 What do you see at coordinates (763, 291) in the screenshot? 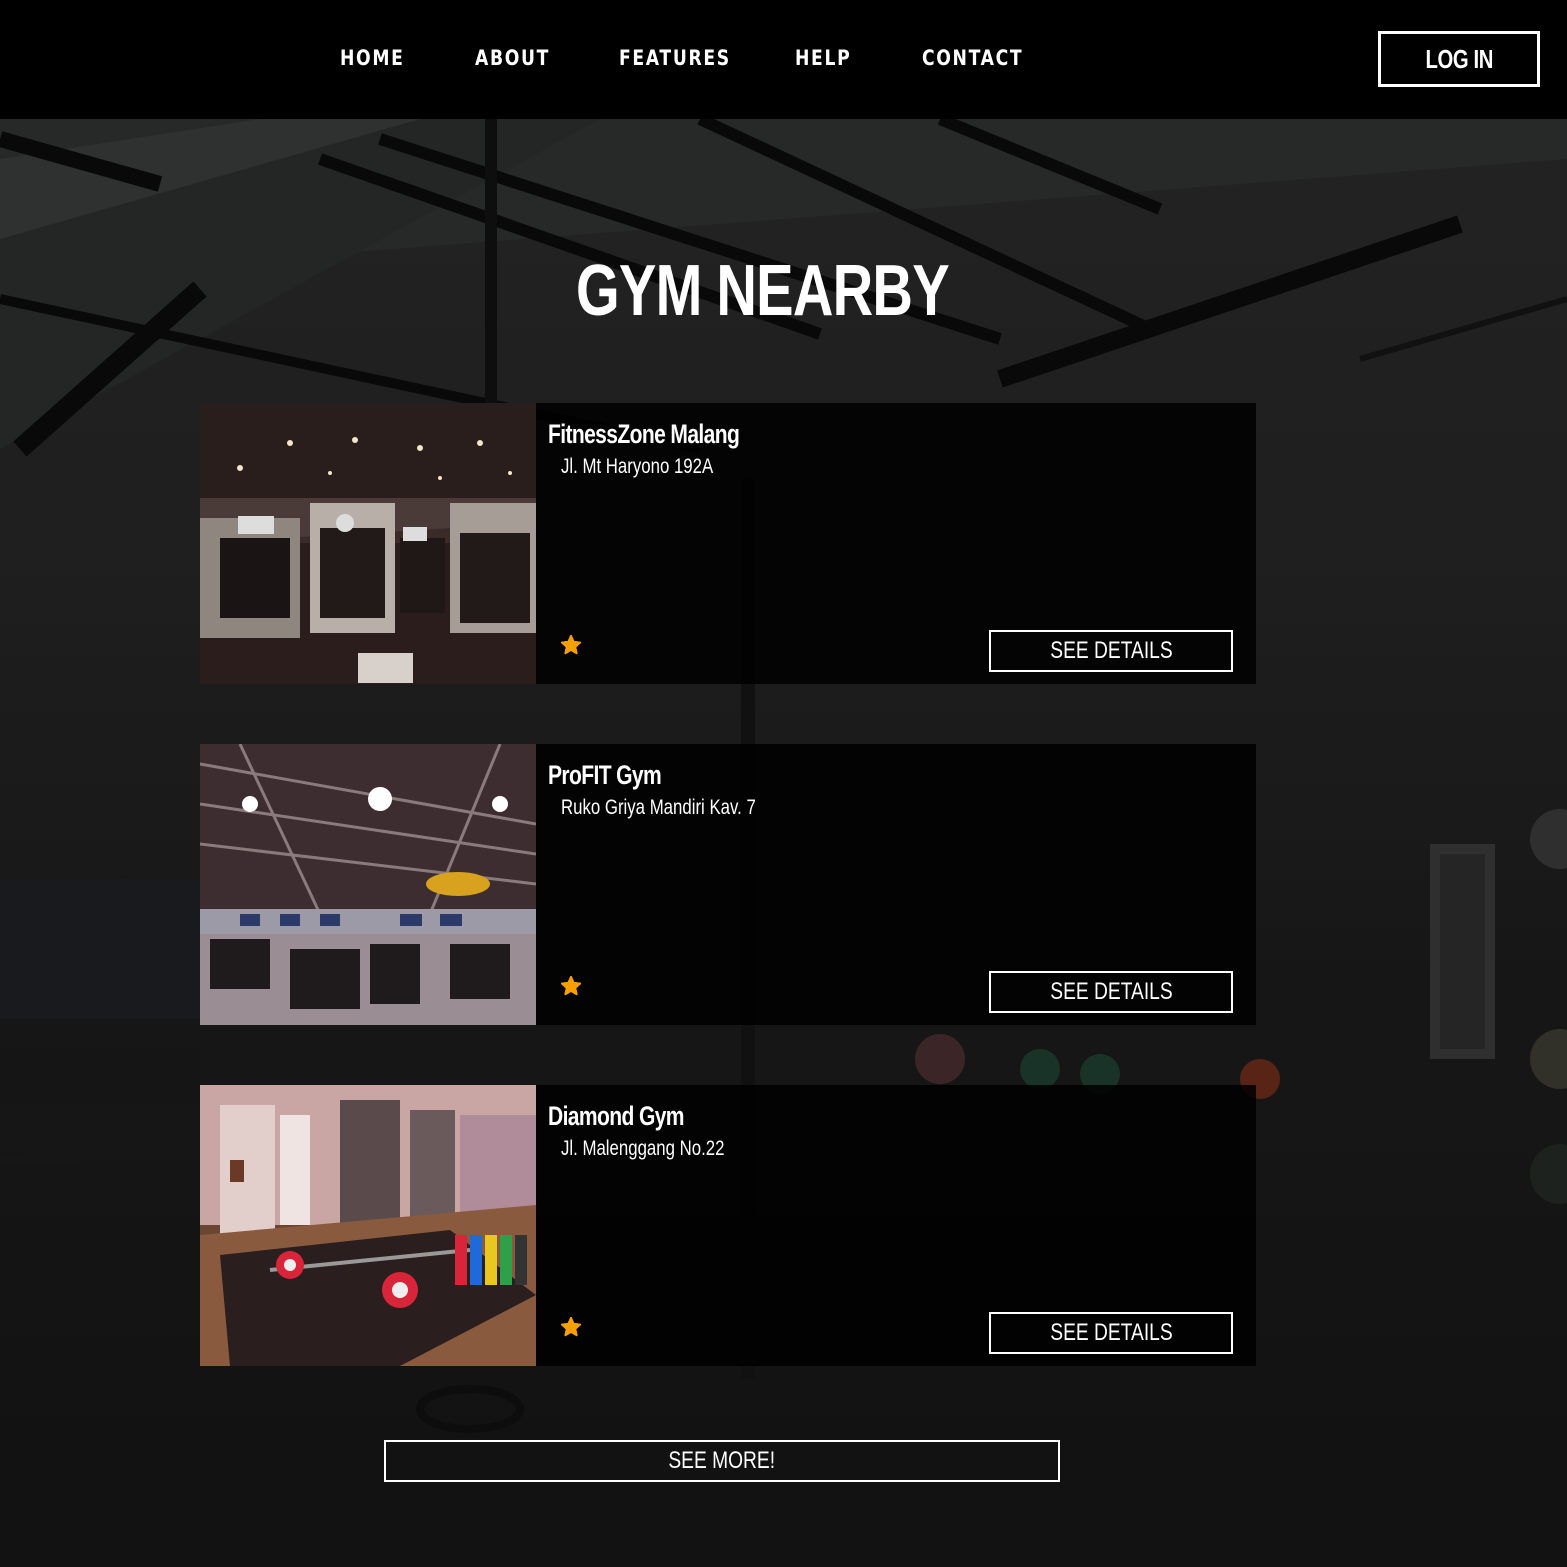
I see `page-title: GYM NEARBY` at bounding box center [763, 291].